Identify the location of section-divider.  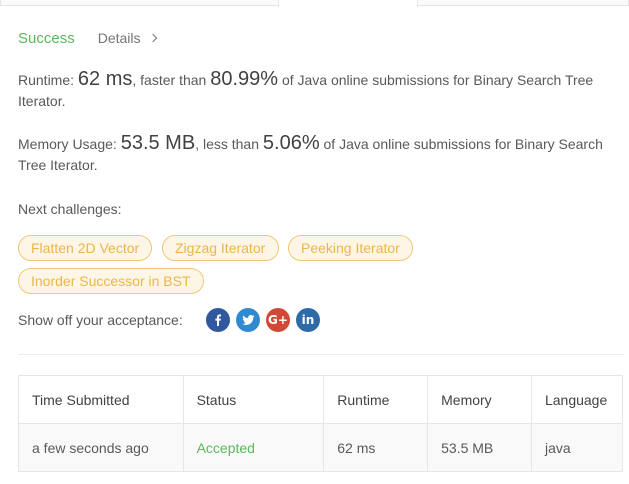
(321, 354).